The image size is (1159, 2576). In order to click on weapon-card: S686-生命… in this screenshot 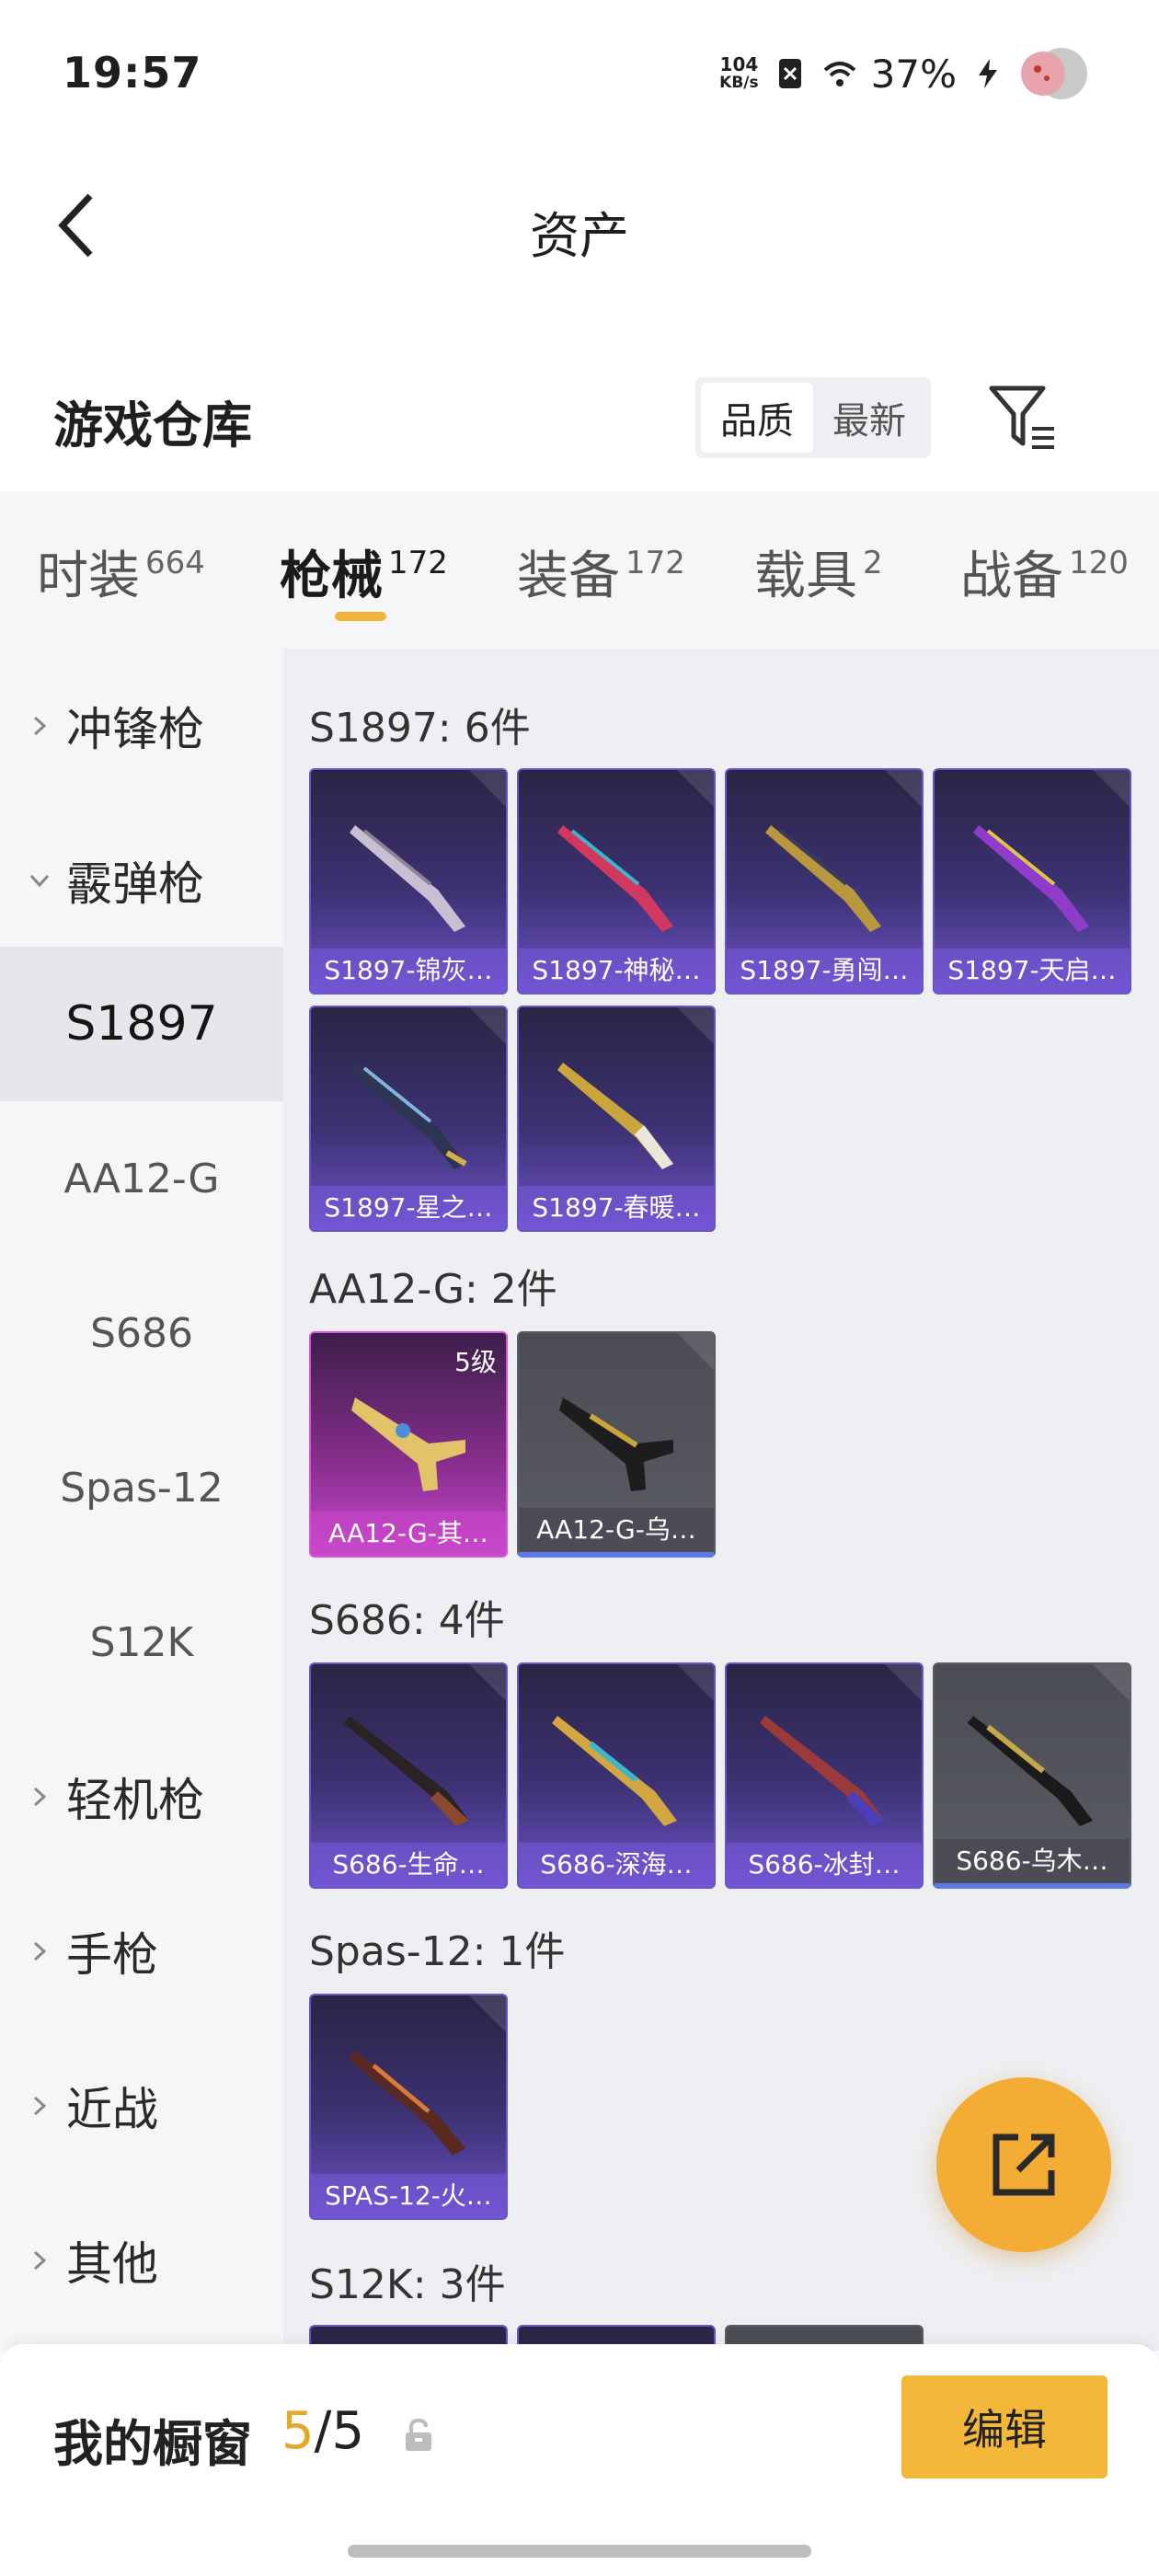, I will do `click(408, 1775)`.